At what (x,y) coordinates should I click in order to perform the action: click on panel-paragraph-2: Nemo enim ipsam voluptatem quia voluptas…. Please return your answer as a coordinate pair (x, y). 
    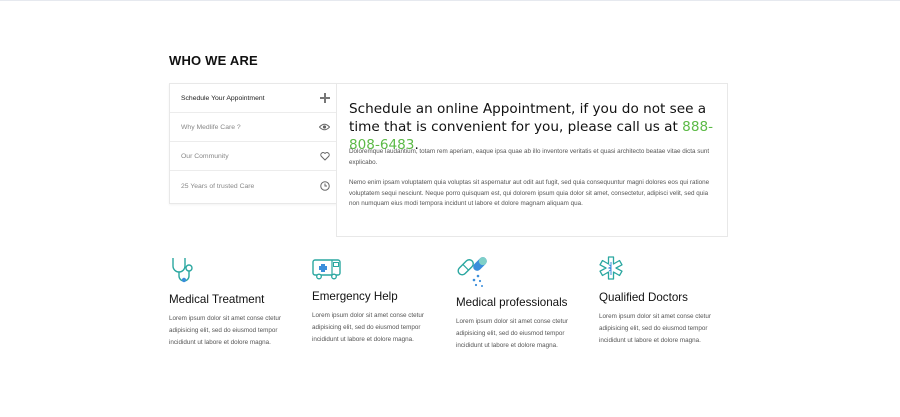
    Looking at the image, I should click on (529, 193).